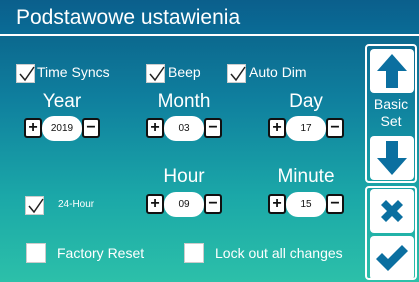 This screenshot has height=282, width=419. Describe the element at coordinates (277, 128) in the screenshot. I see `day-increment-button: +` at that location.